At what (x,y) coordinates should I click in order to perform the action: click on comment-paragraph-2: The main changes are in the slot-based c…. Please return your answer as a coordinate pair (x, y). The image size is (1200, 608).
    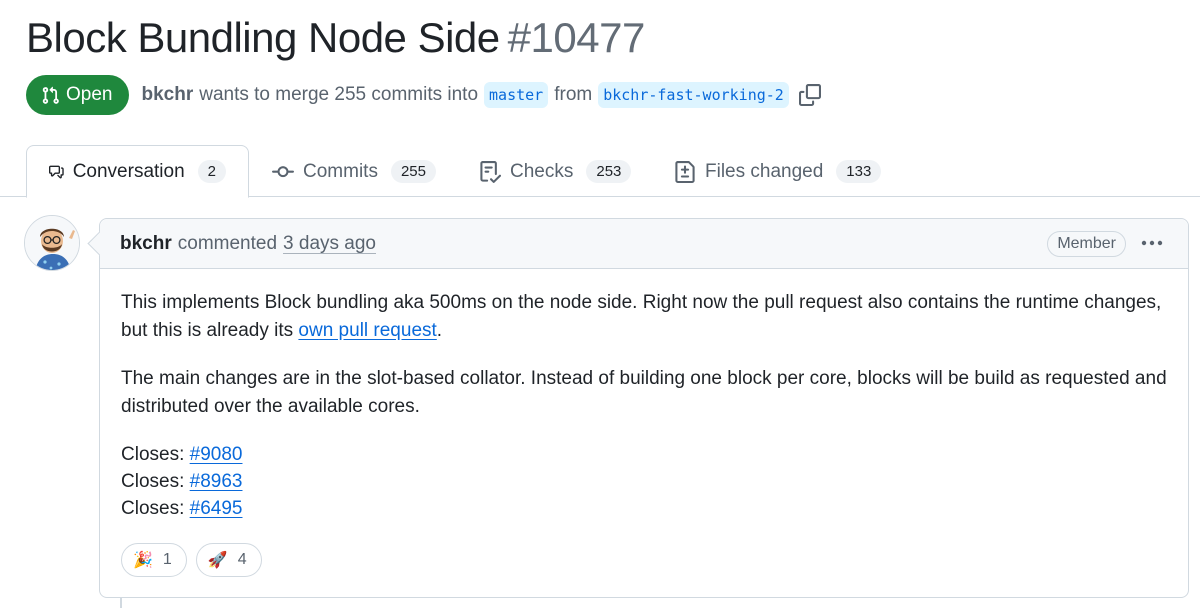
    Looking at the image, I should click on (644, 392).